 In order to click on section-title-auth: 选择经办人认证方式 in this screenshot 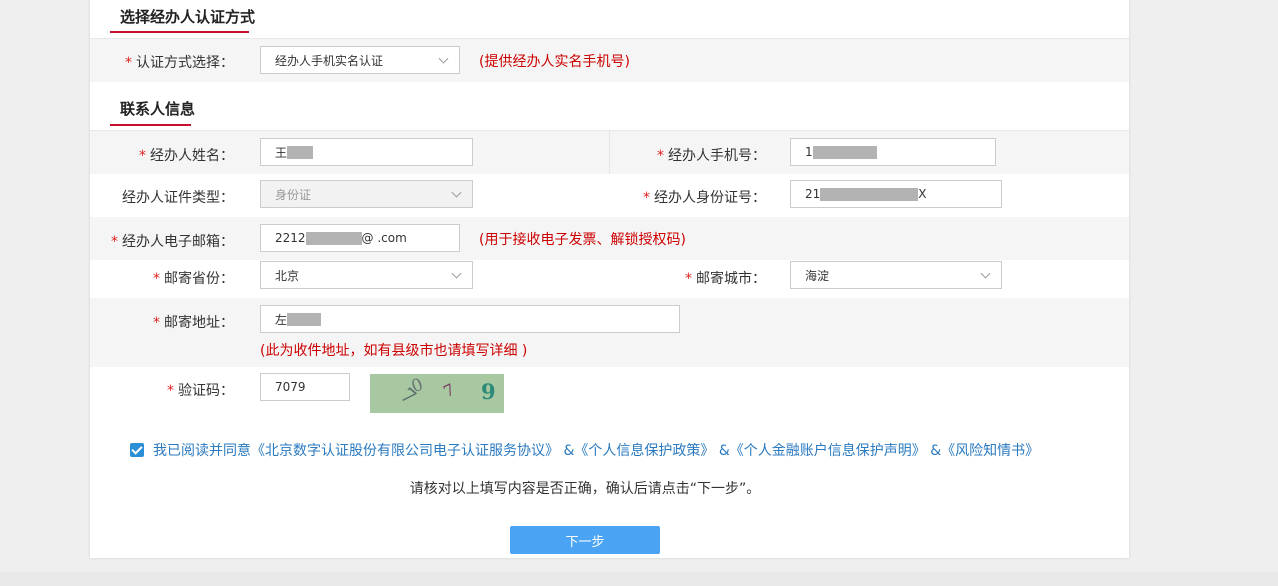, I will do `click(188, 17)`.